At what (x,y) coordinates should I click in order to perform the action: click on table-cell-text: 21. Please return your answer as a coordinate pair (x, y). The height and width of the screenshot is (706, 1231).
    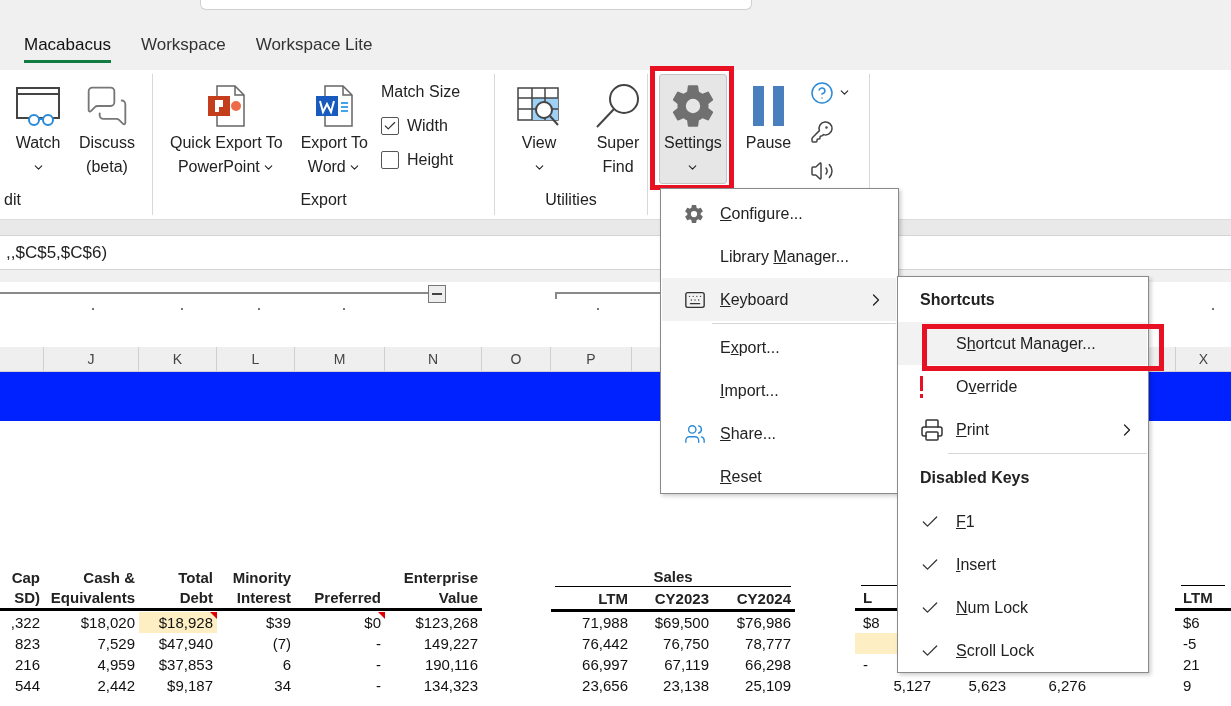
    Looking at the image, I should click on (1191, 664).